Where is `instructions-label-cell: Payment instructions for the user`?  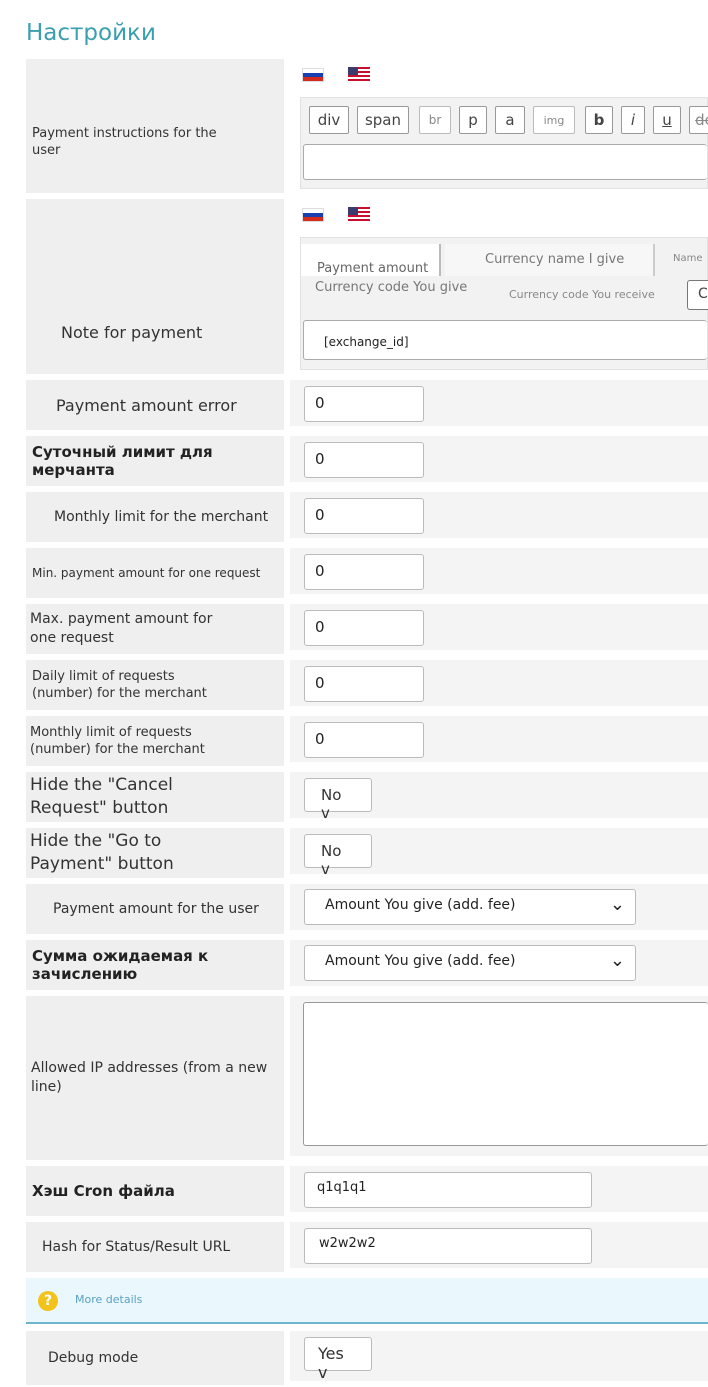 instructions-label-cell: Payment instructions for the user is located at coordinates (155, 126).